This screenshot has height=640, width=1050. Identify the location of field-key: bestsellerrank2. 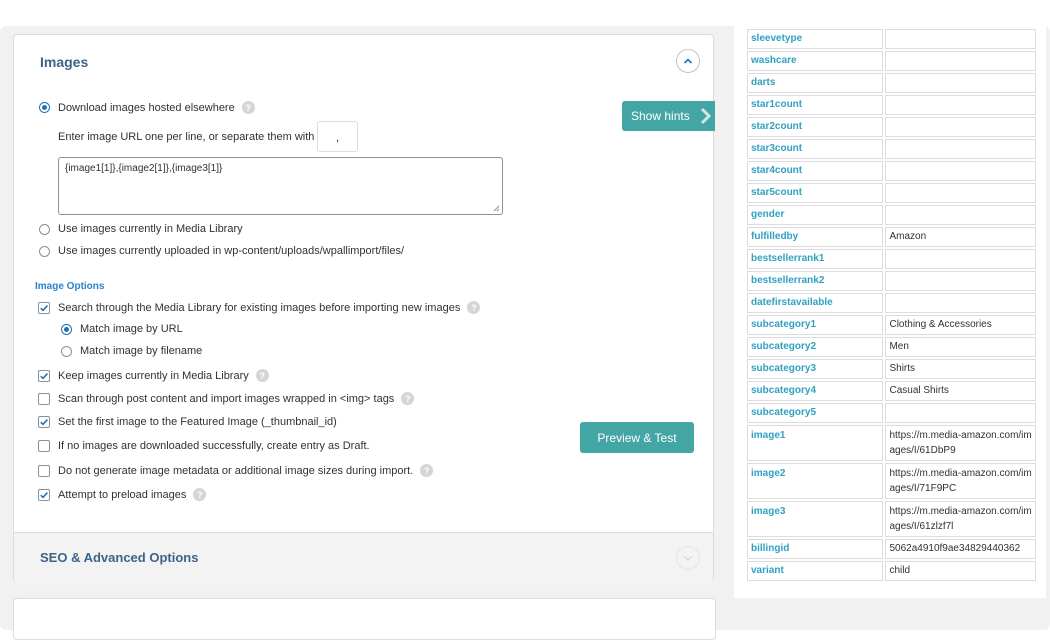
(815, 281).